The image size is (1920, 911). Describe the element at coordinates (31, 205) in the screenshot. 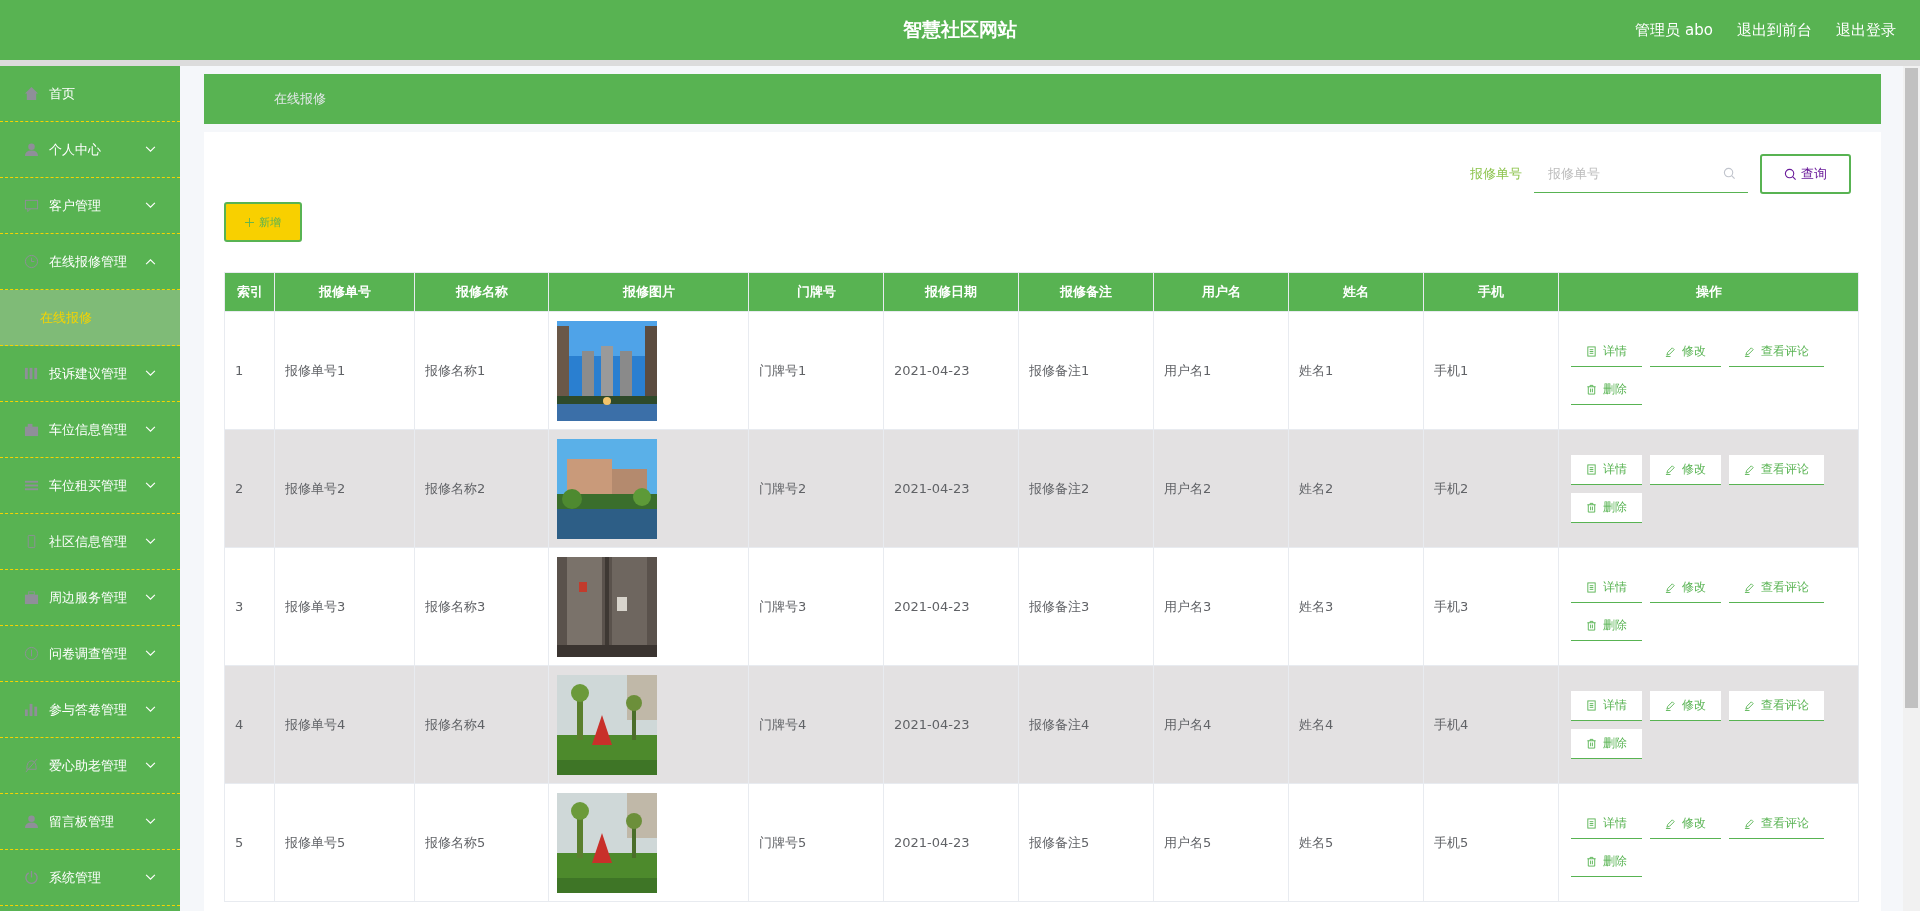

I see `chat-icon` at that location.